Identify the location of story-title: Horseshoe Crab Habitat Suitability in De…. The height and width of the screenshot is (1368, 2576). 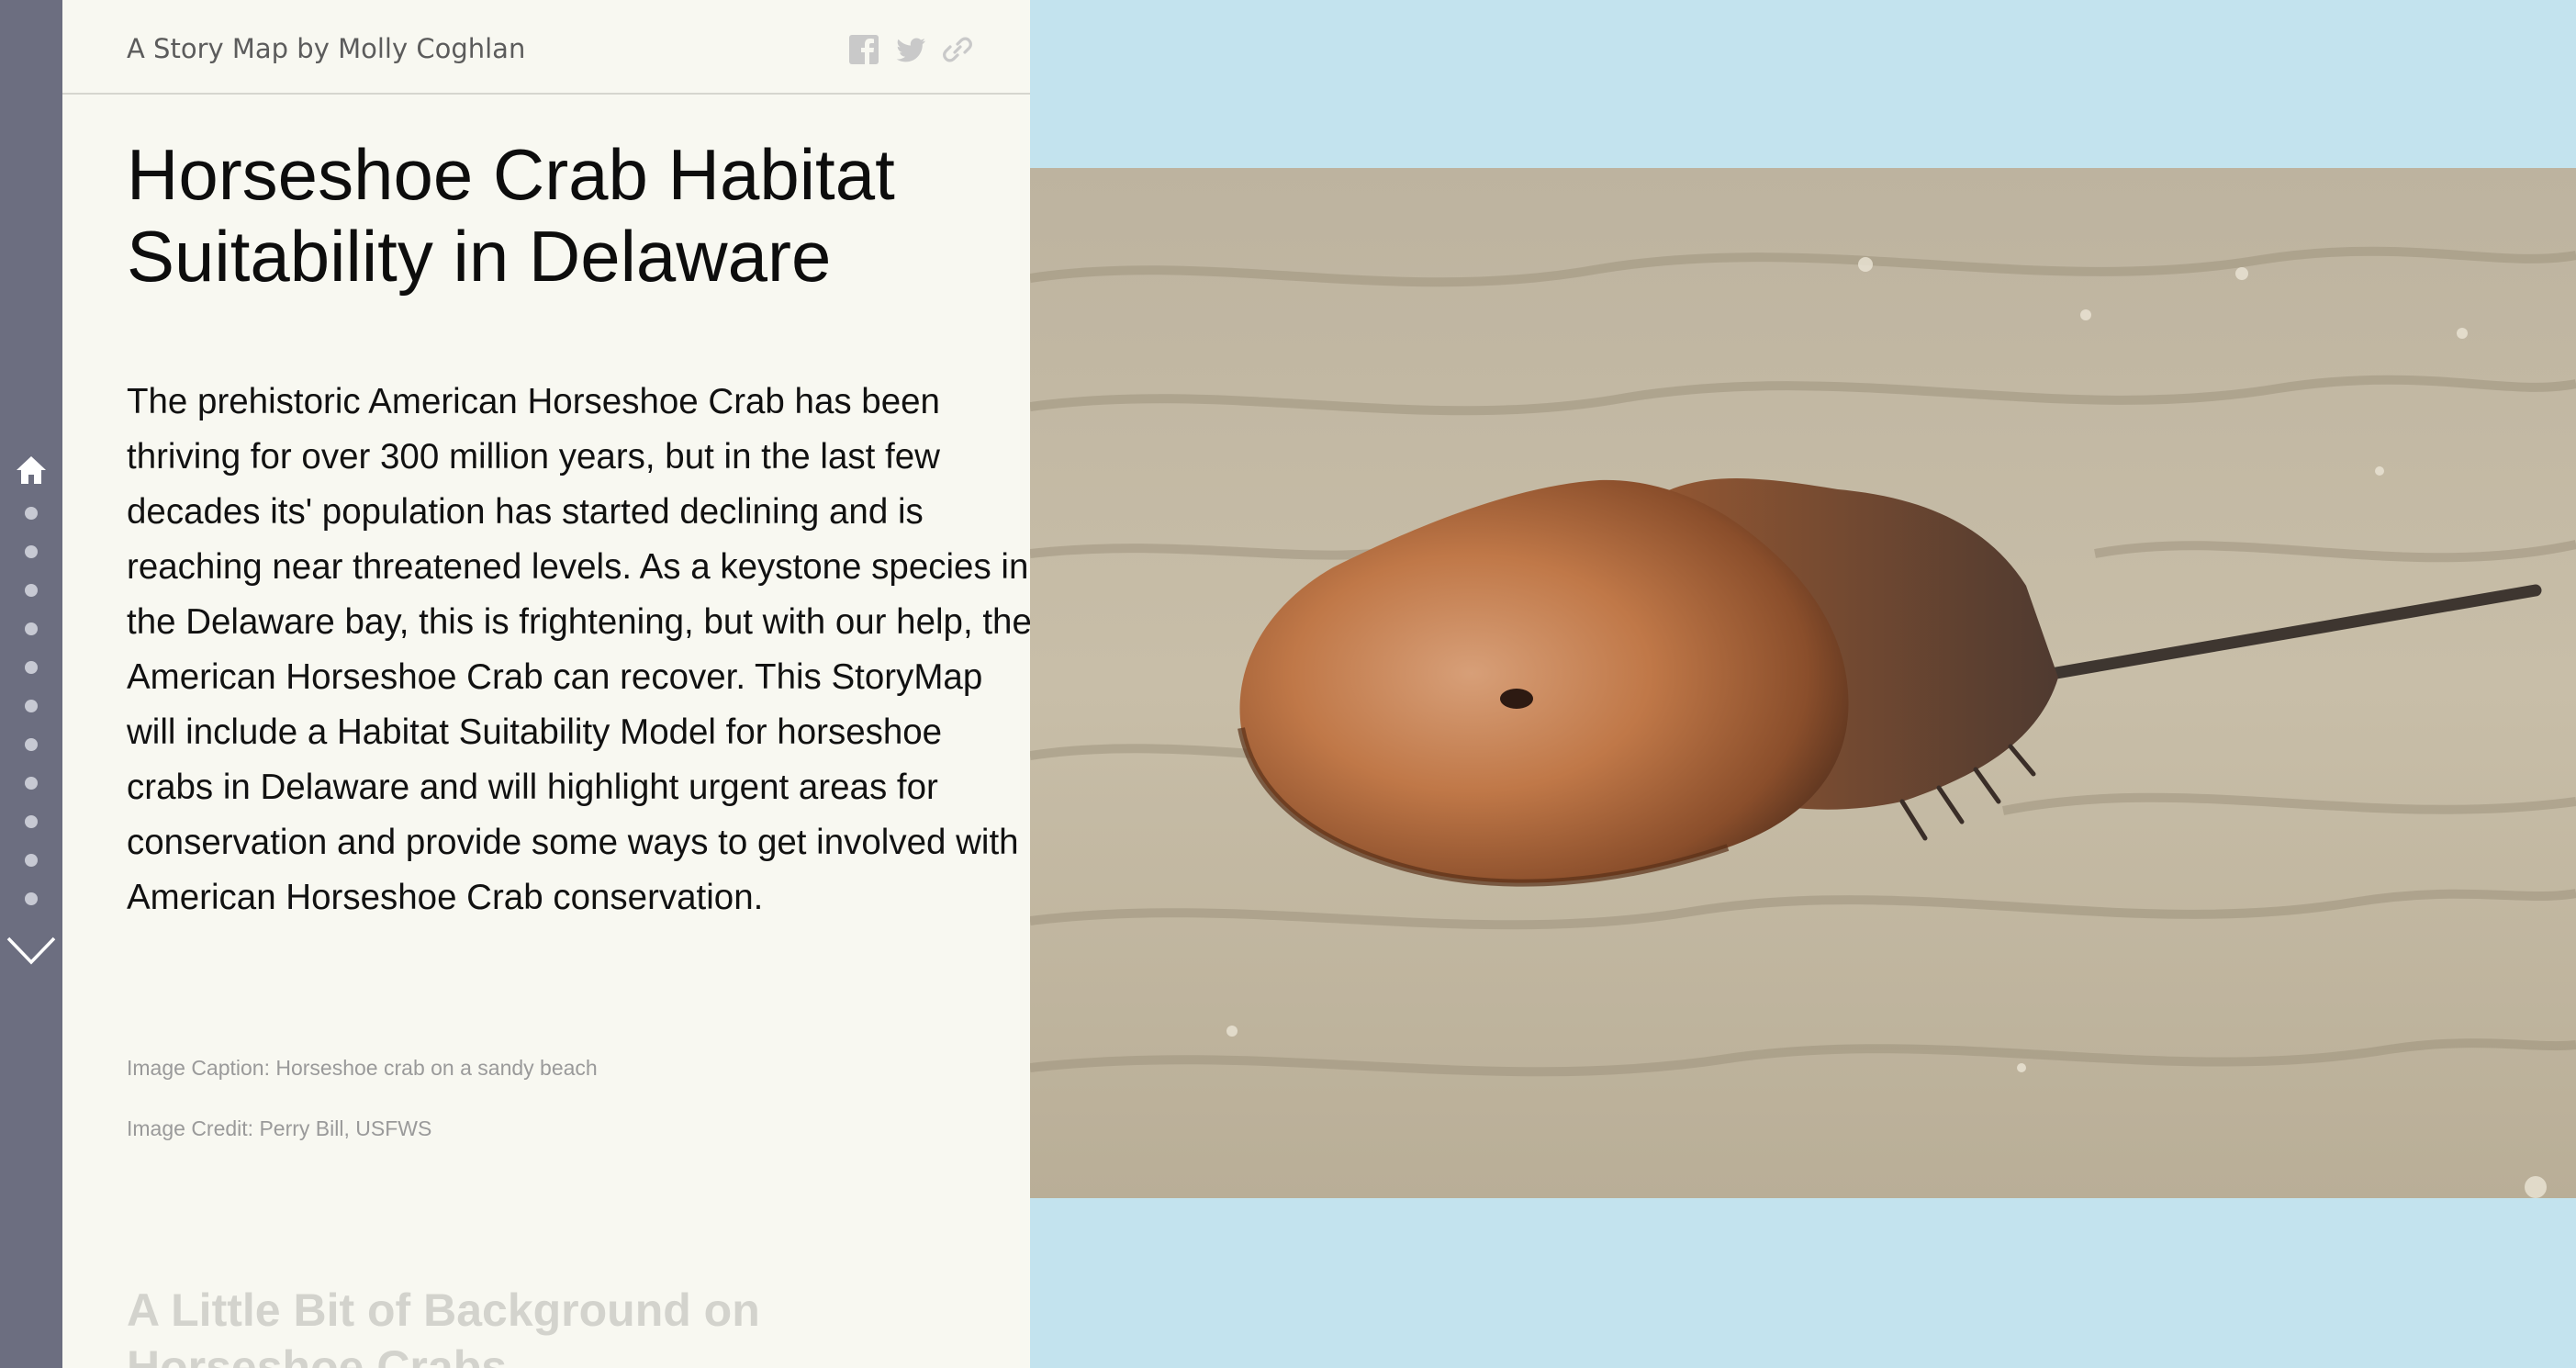
(511, 216).